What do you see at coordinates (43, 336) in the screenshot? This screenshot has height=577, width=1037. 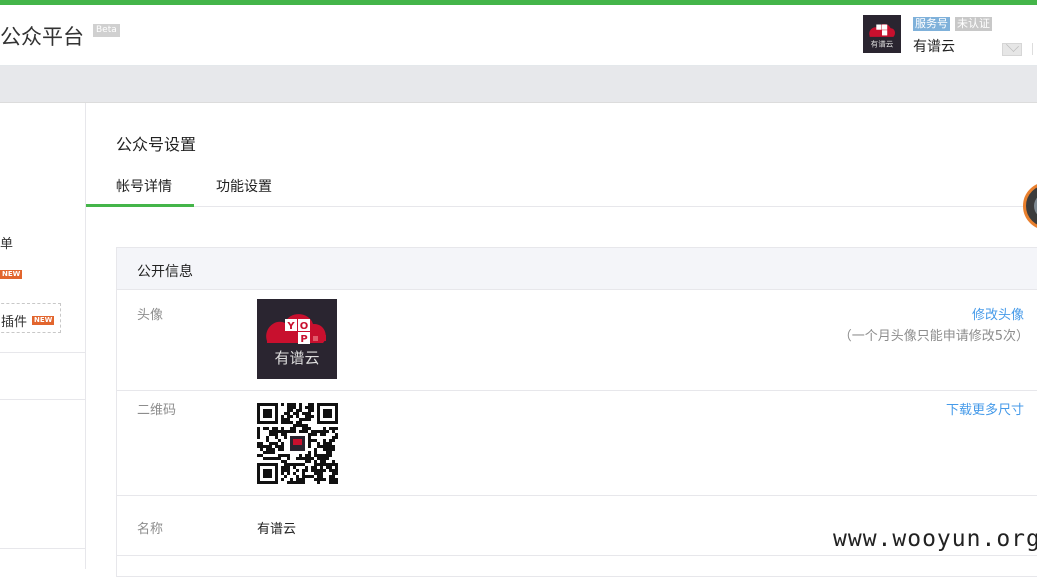 I see `sidebar: 单 NEW 插件 NEW` at bounding box center [43, 336].